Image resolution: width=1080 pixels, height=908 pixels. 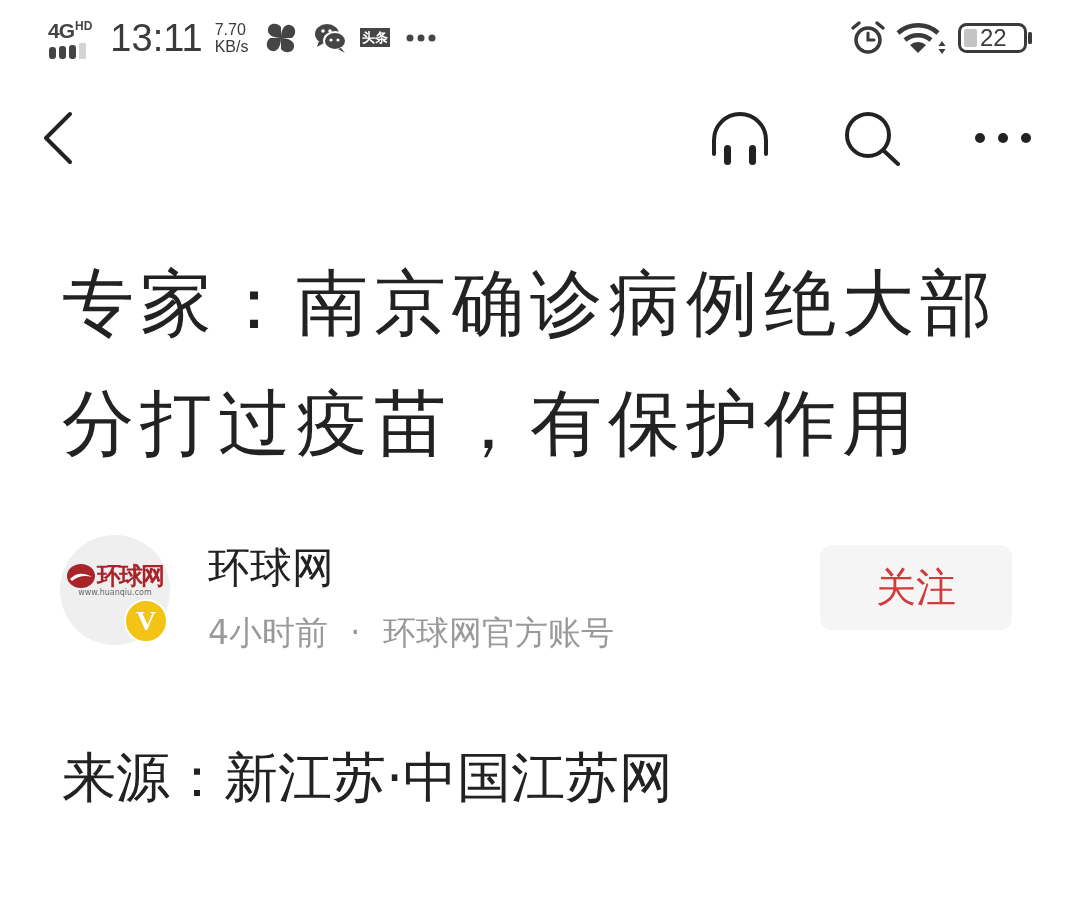 What do you see at coordinates (146, 621) in the screenshot?
I see `verified-badge: V` at bounding box center [146, 621].